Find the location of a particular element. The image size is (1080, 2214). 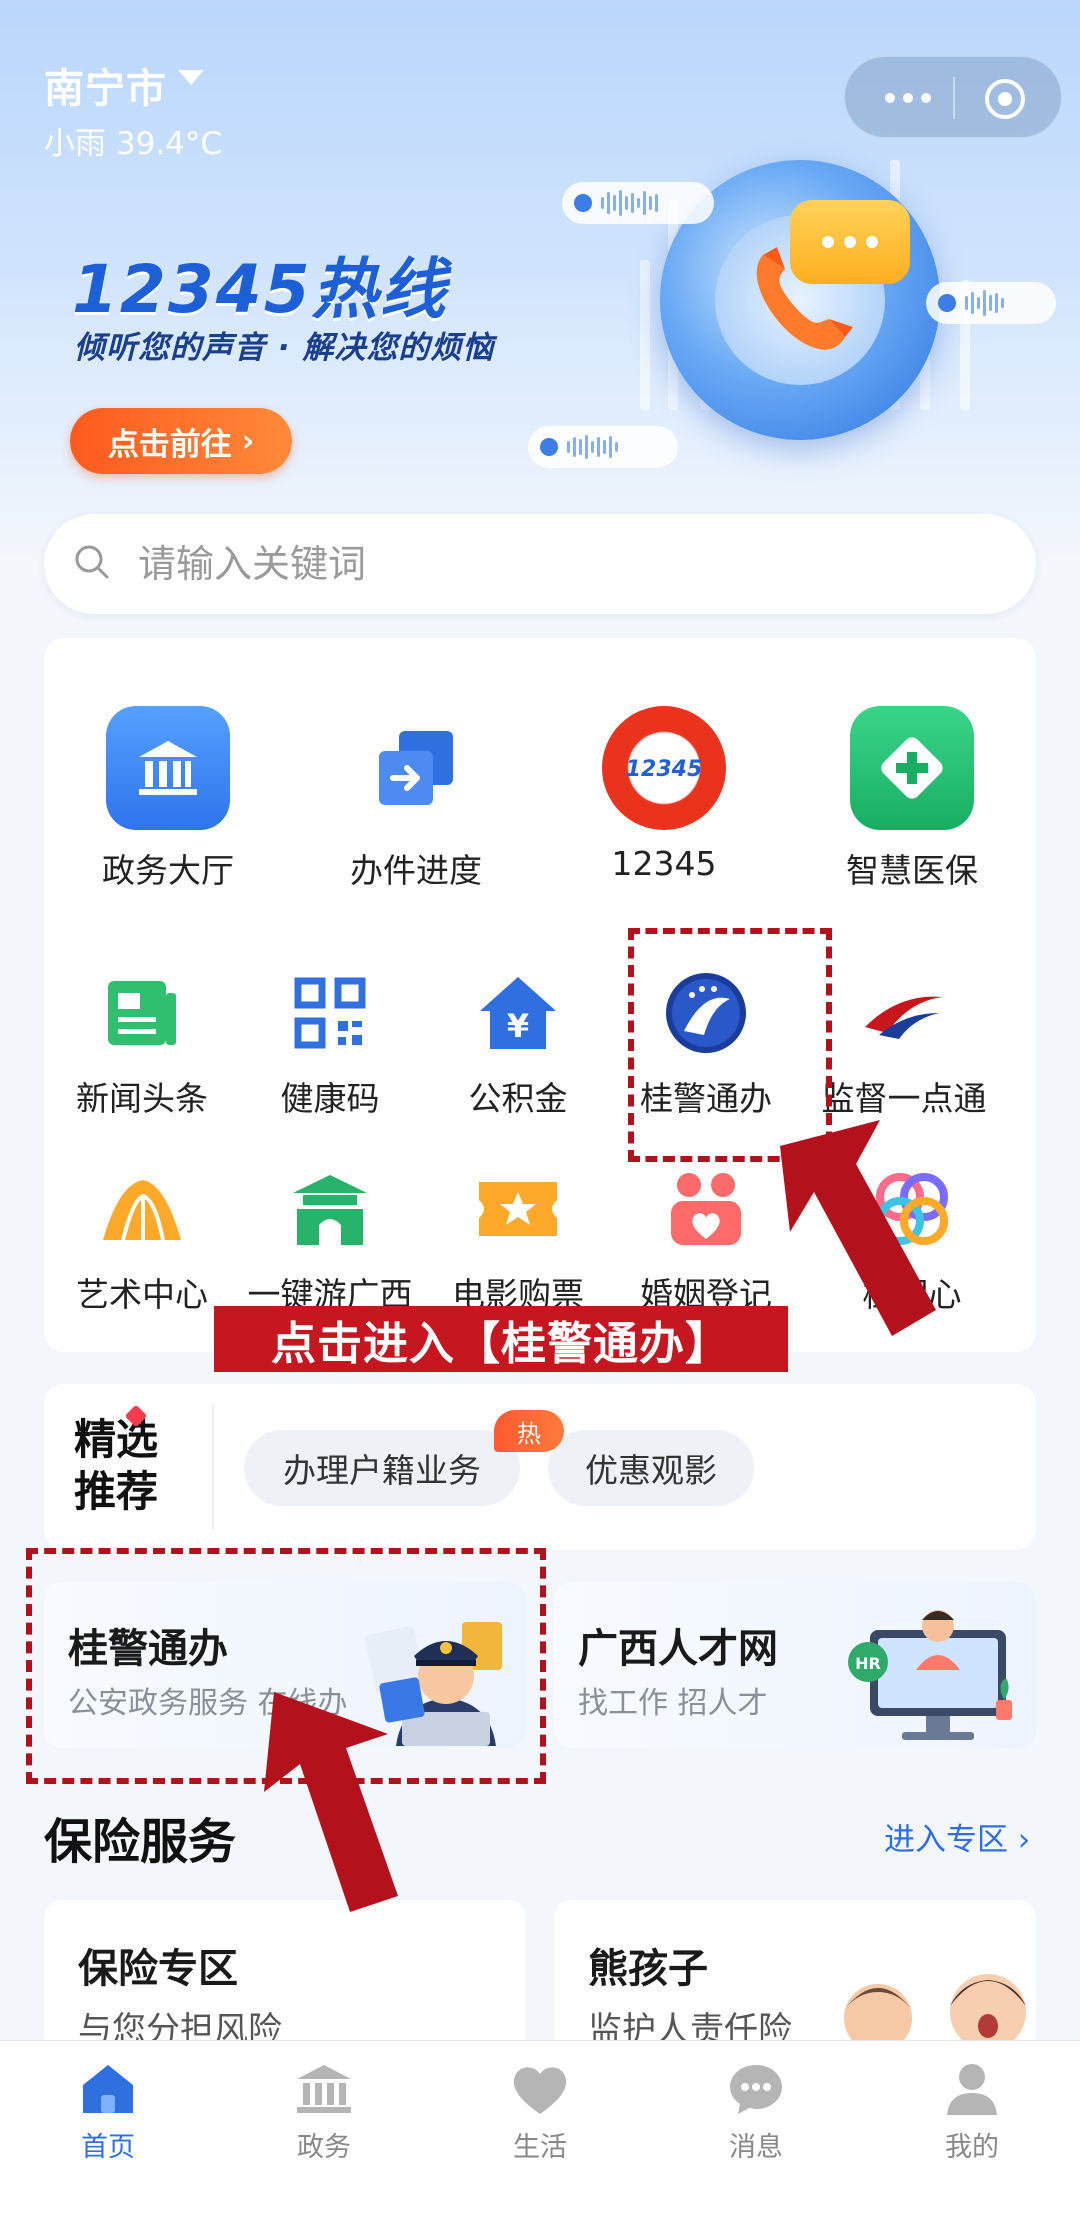

art-center-icon is located at coordinates (142, 1209).